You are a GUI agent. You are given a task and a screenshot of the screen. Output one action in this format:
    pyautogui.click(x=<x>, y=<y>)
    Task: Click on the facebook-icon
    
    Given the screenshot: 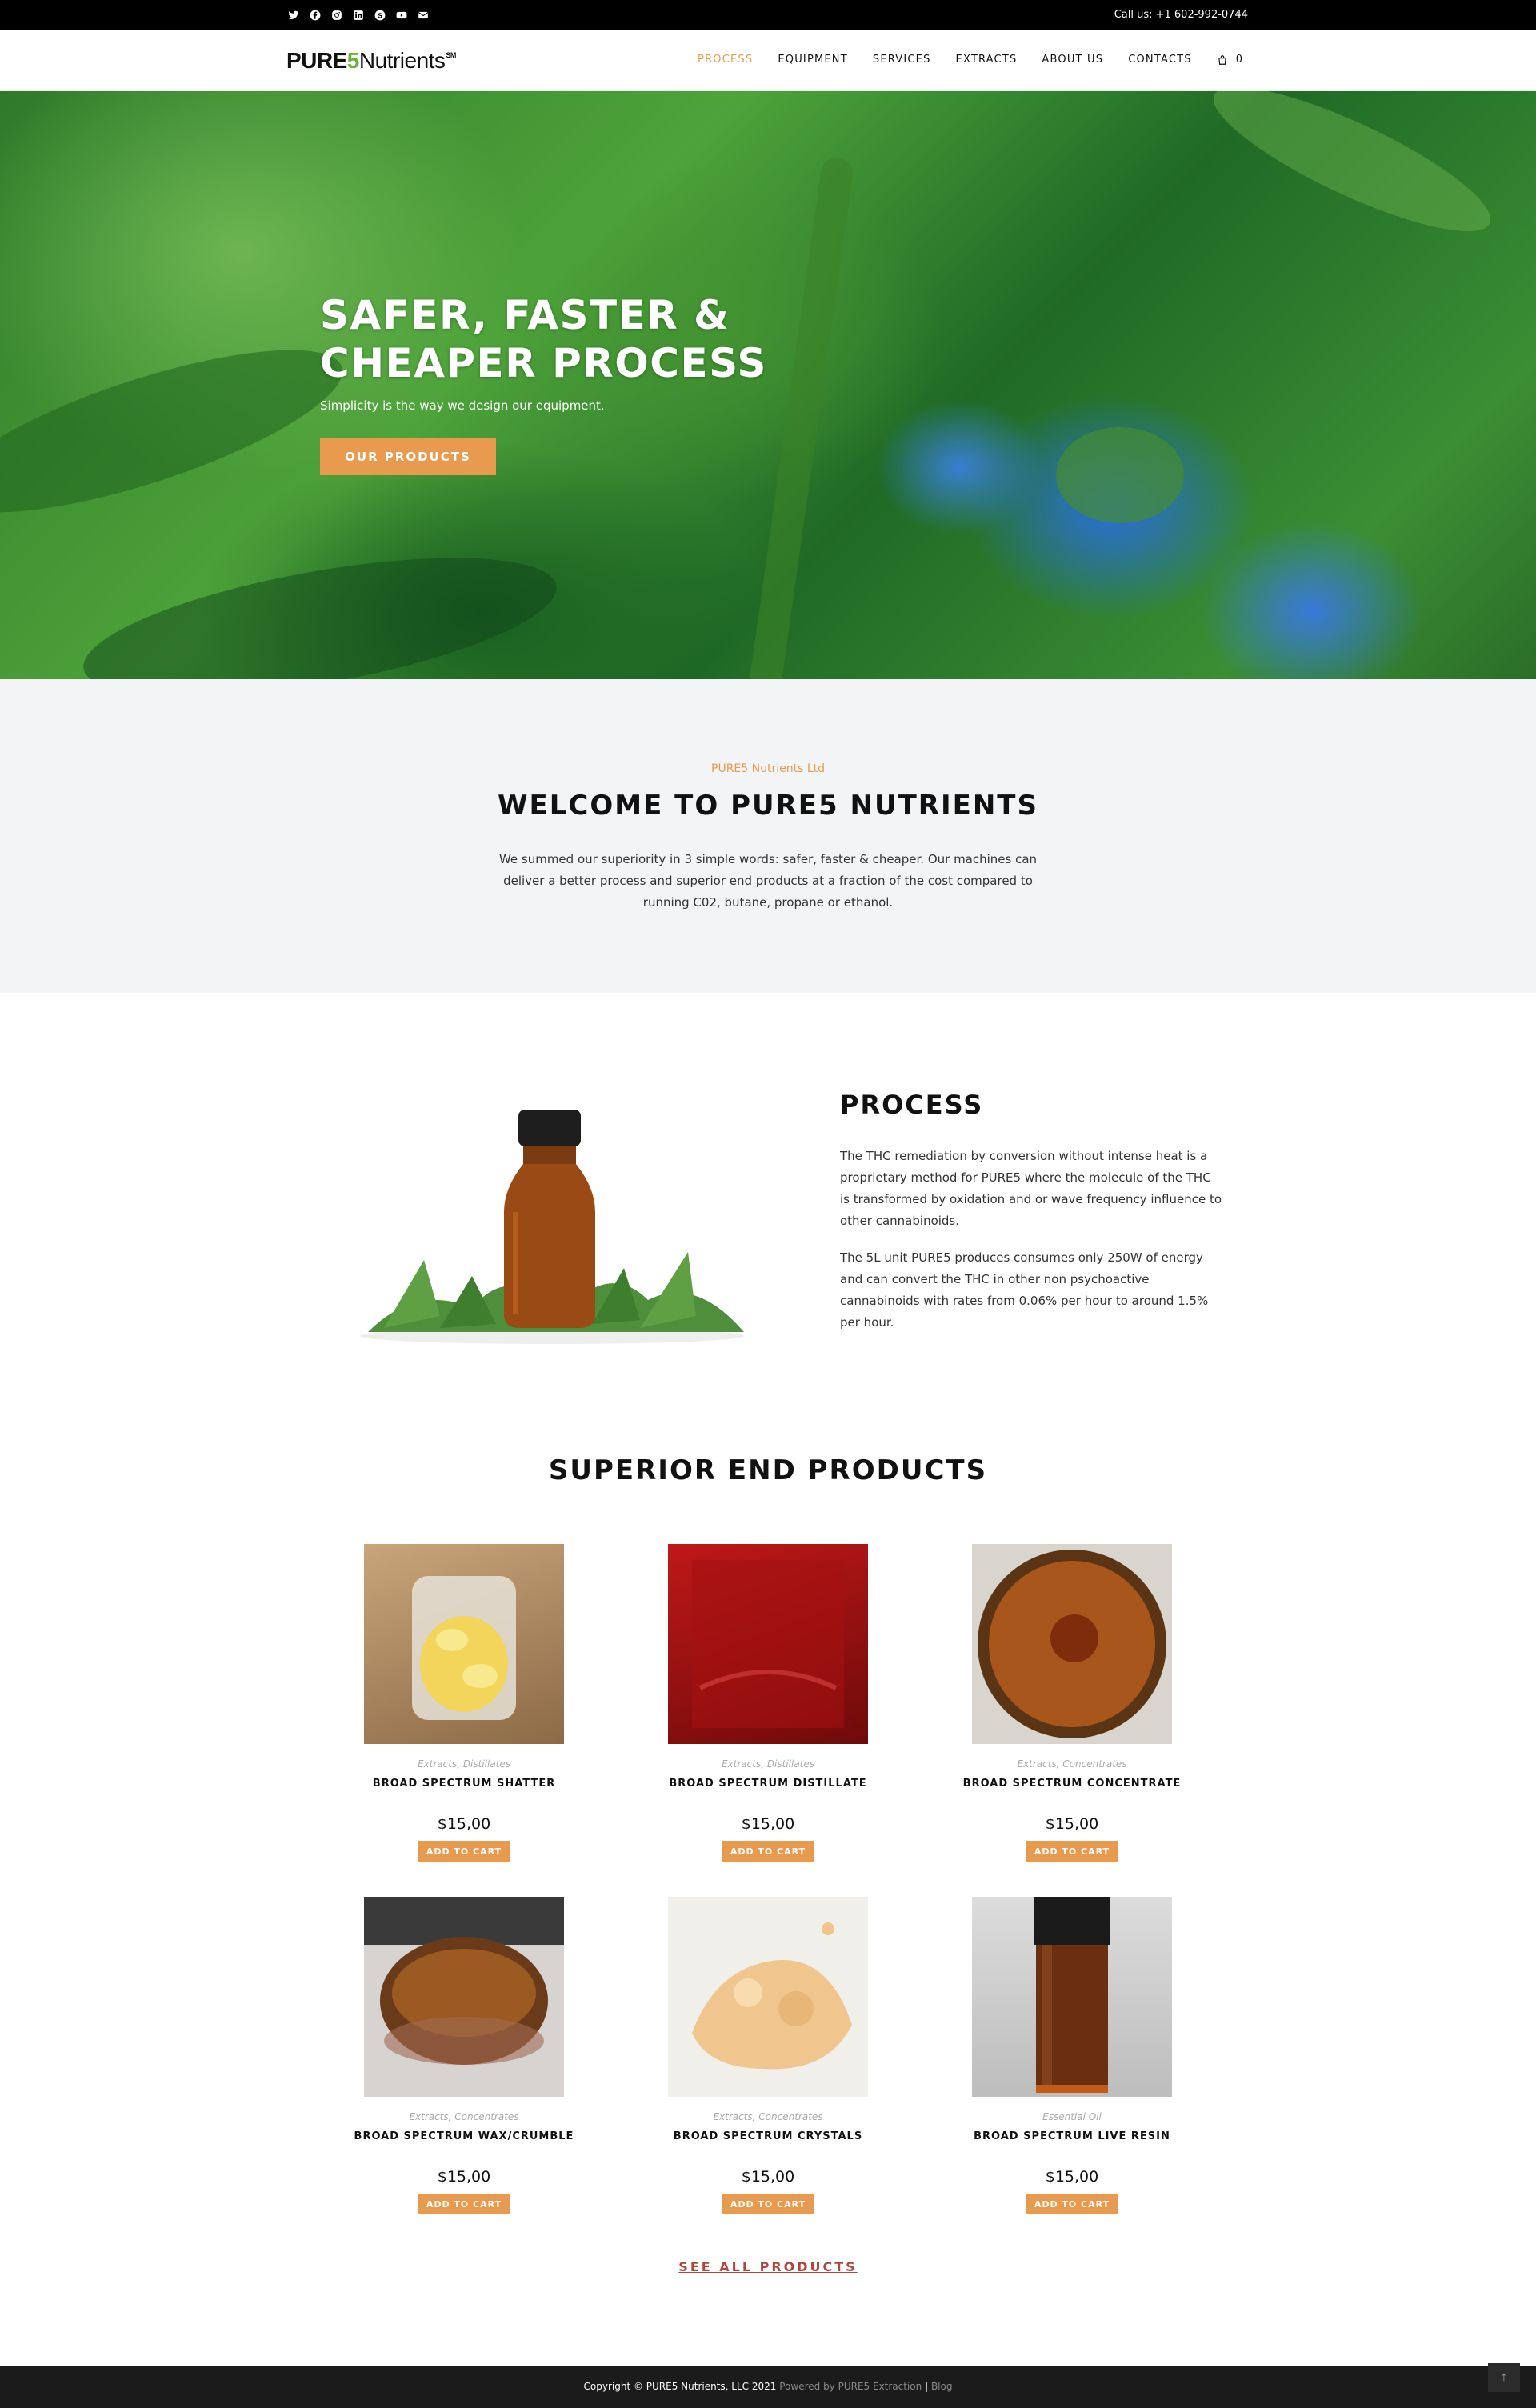 What is the action you would take?
    pyautogui.click(x=315, y=15)
    